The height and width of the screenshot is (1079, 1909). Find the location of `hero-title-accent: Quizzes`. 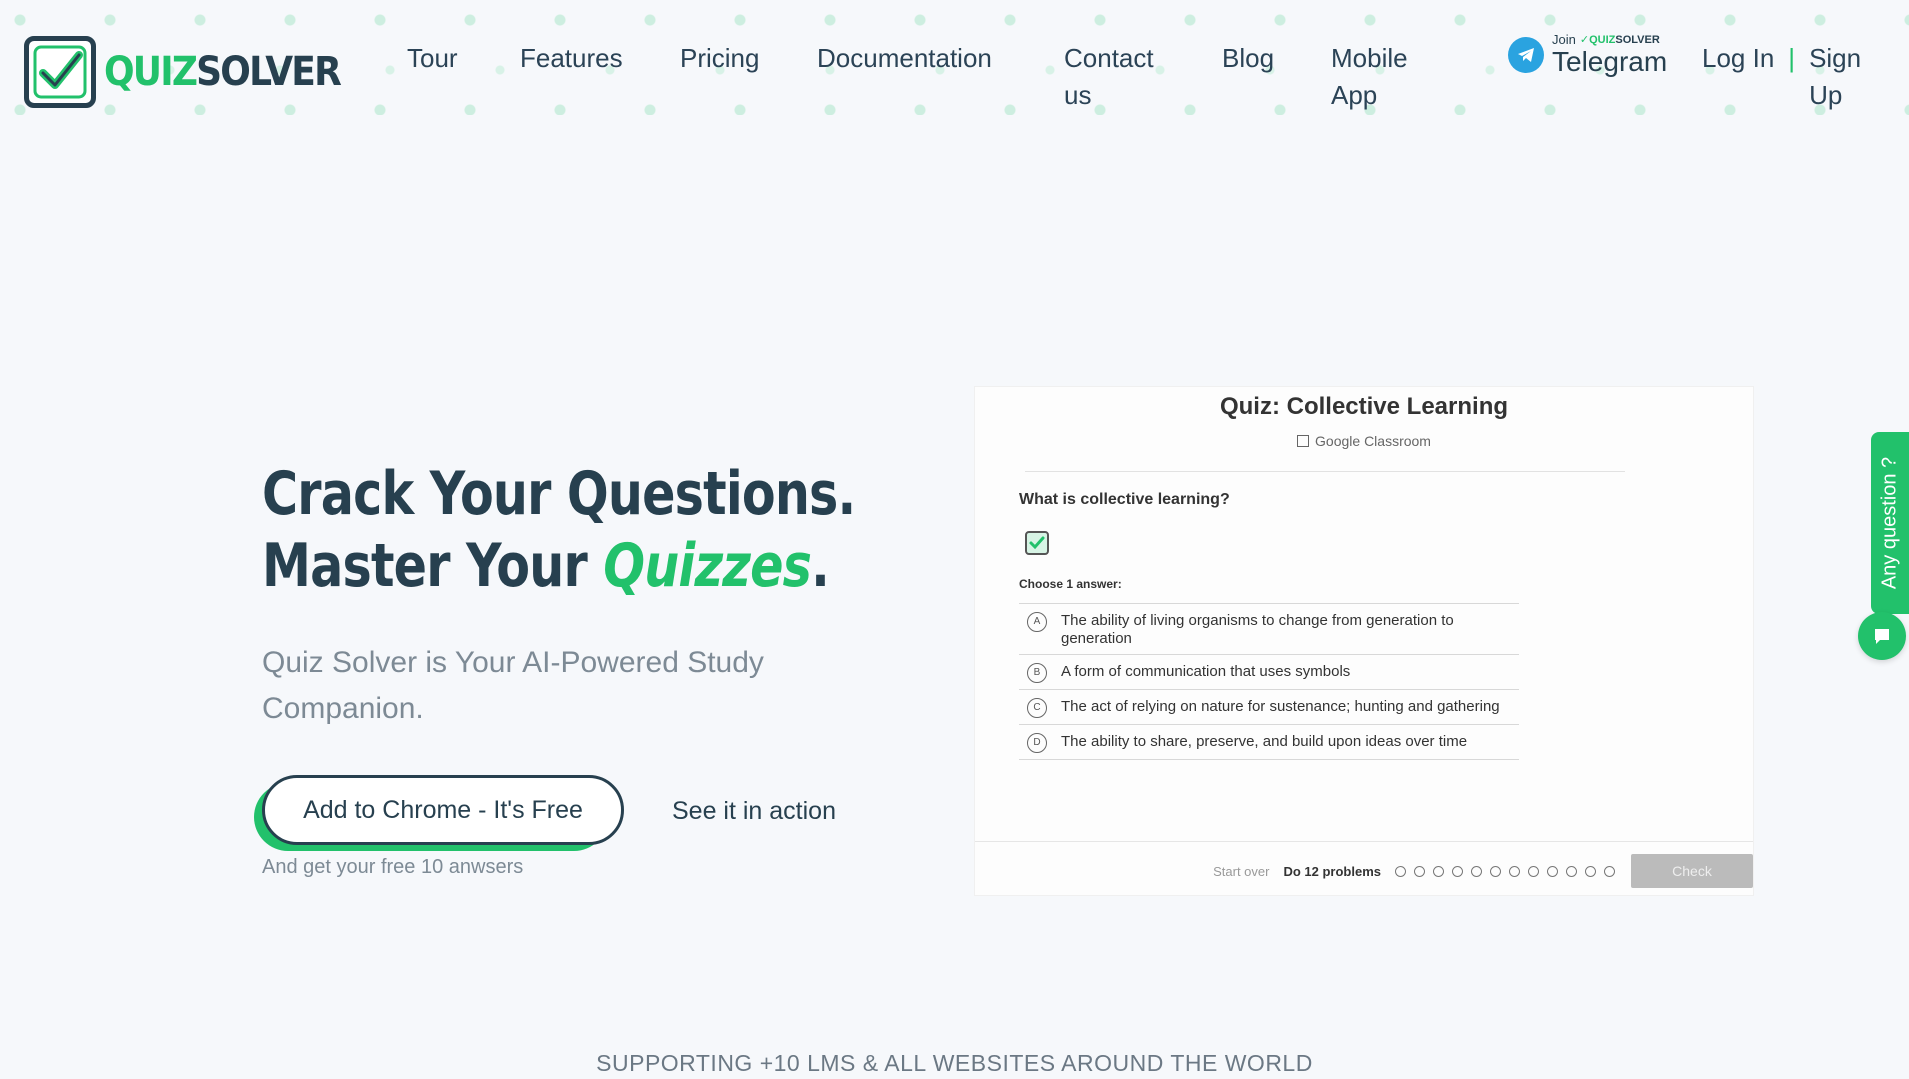

hero-title-accent: Quizzes is located at coordinates (707, 566).